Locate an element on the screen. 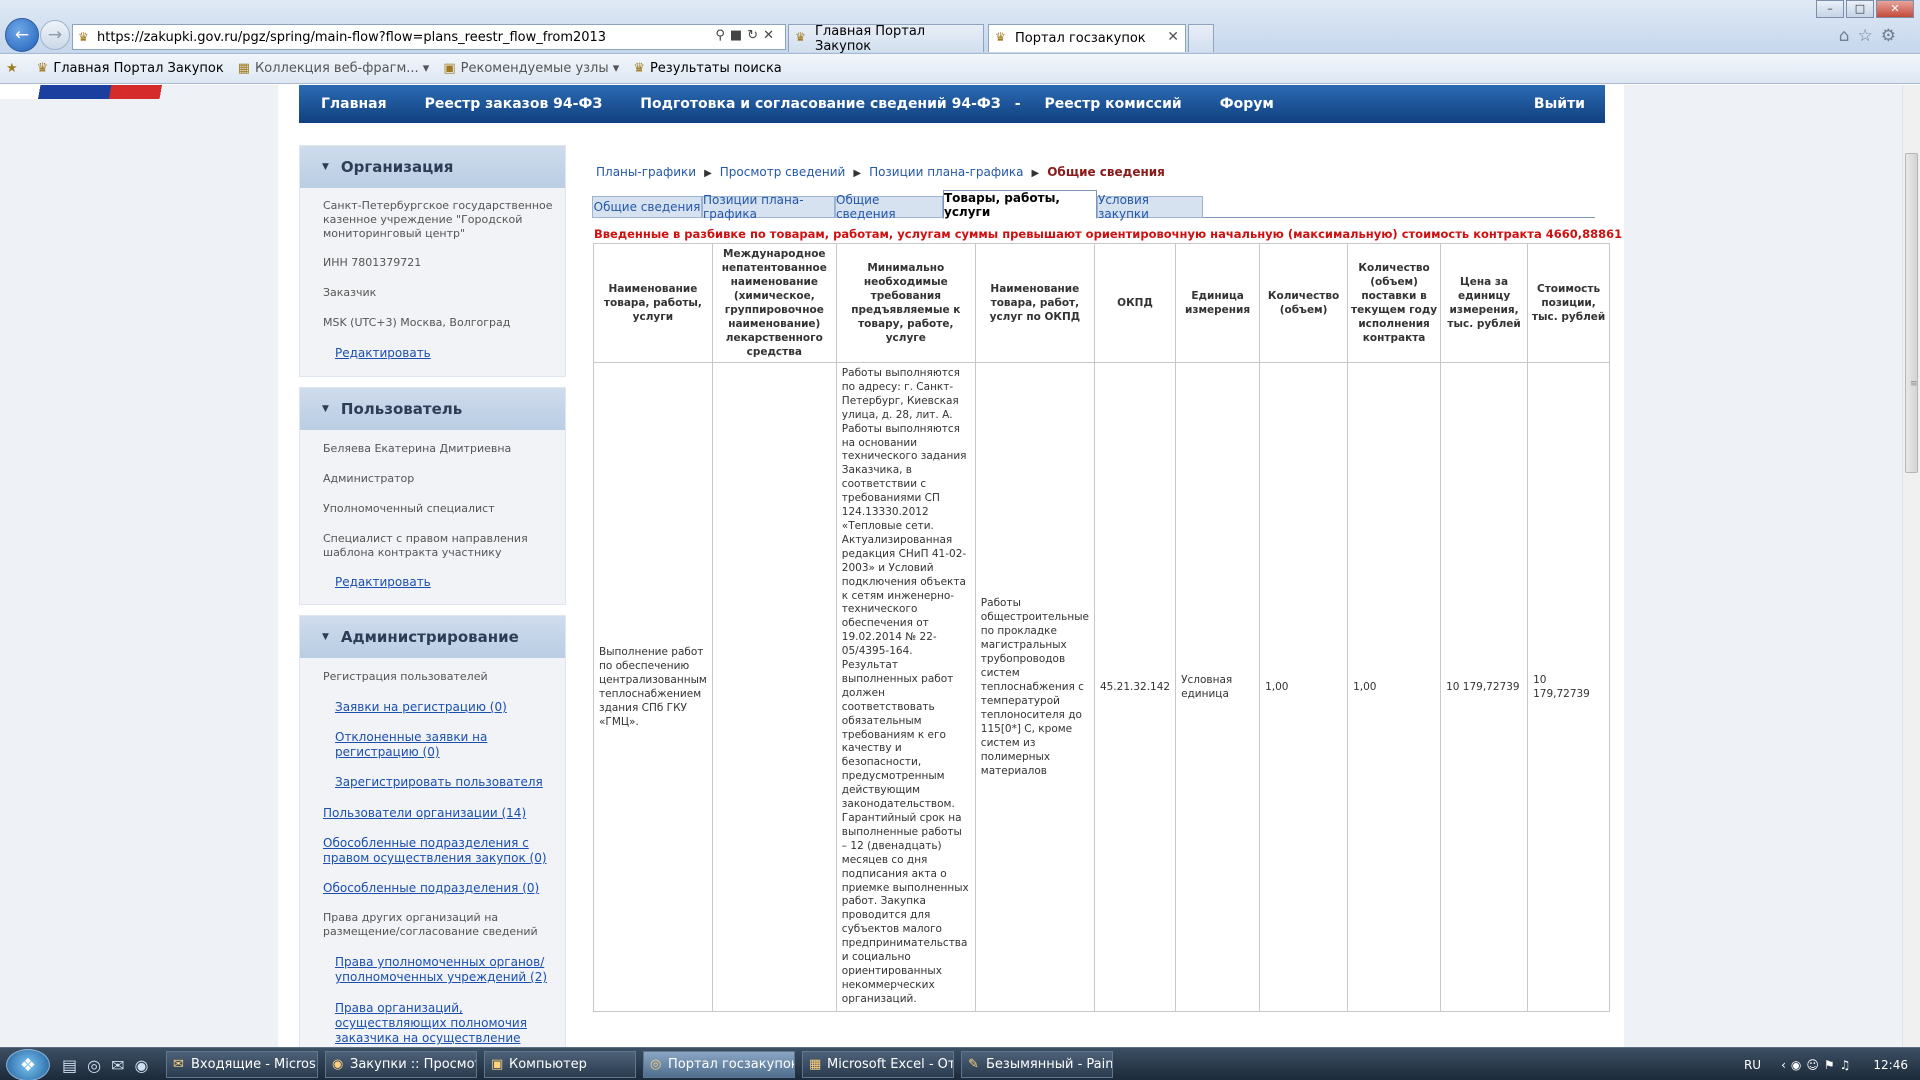 This screenshot has width=1920, height=1080. breadcrumb-item: Планы-графики is located at coordinates (646, 172).